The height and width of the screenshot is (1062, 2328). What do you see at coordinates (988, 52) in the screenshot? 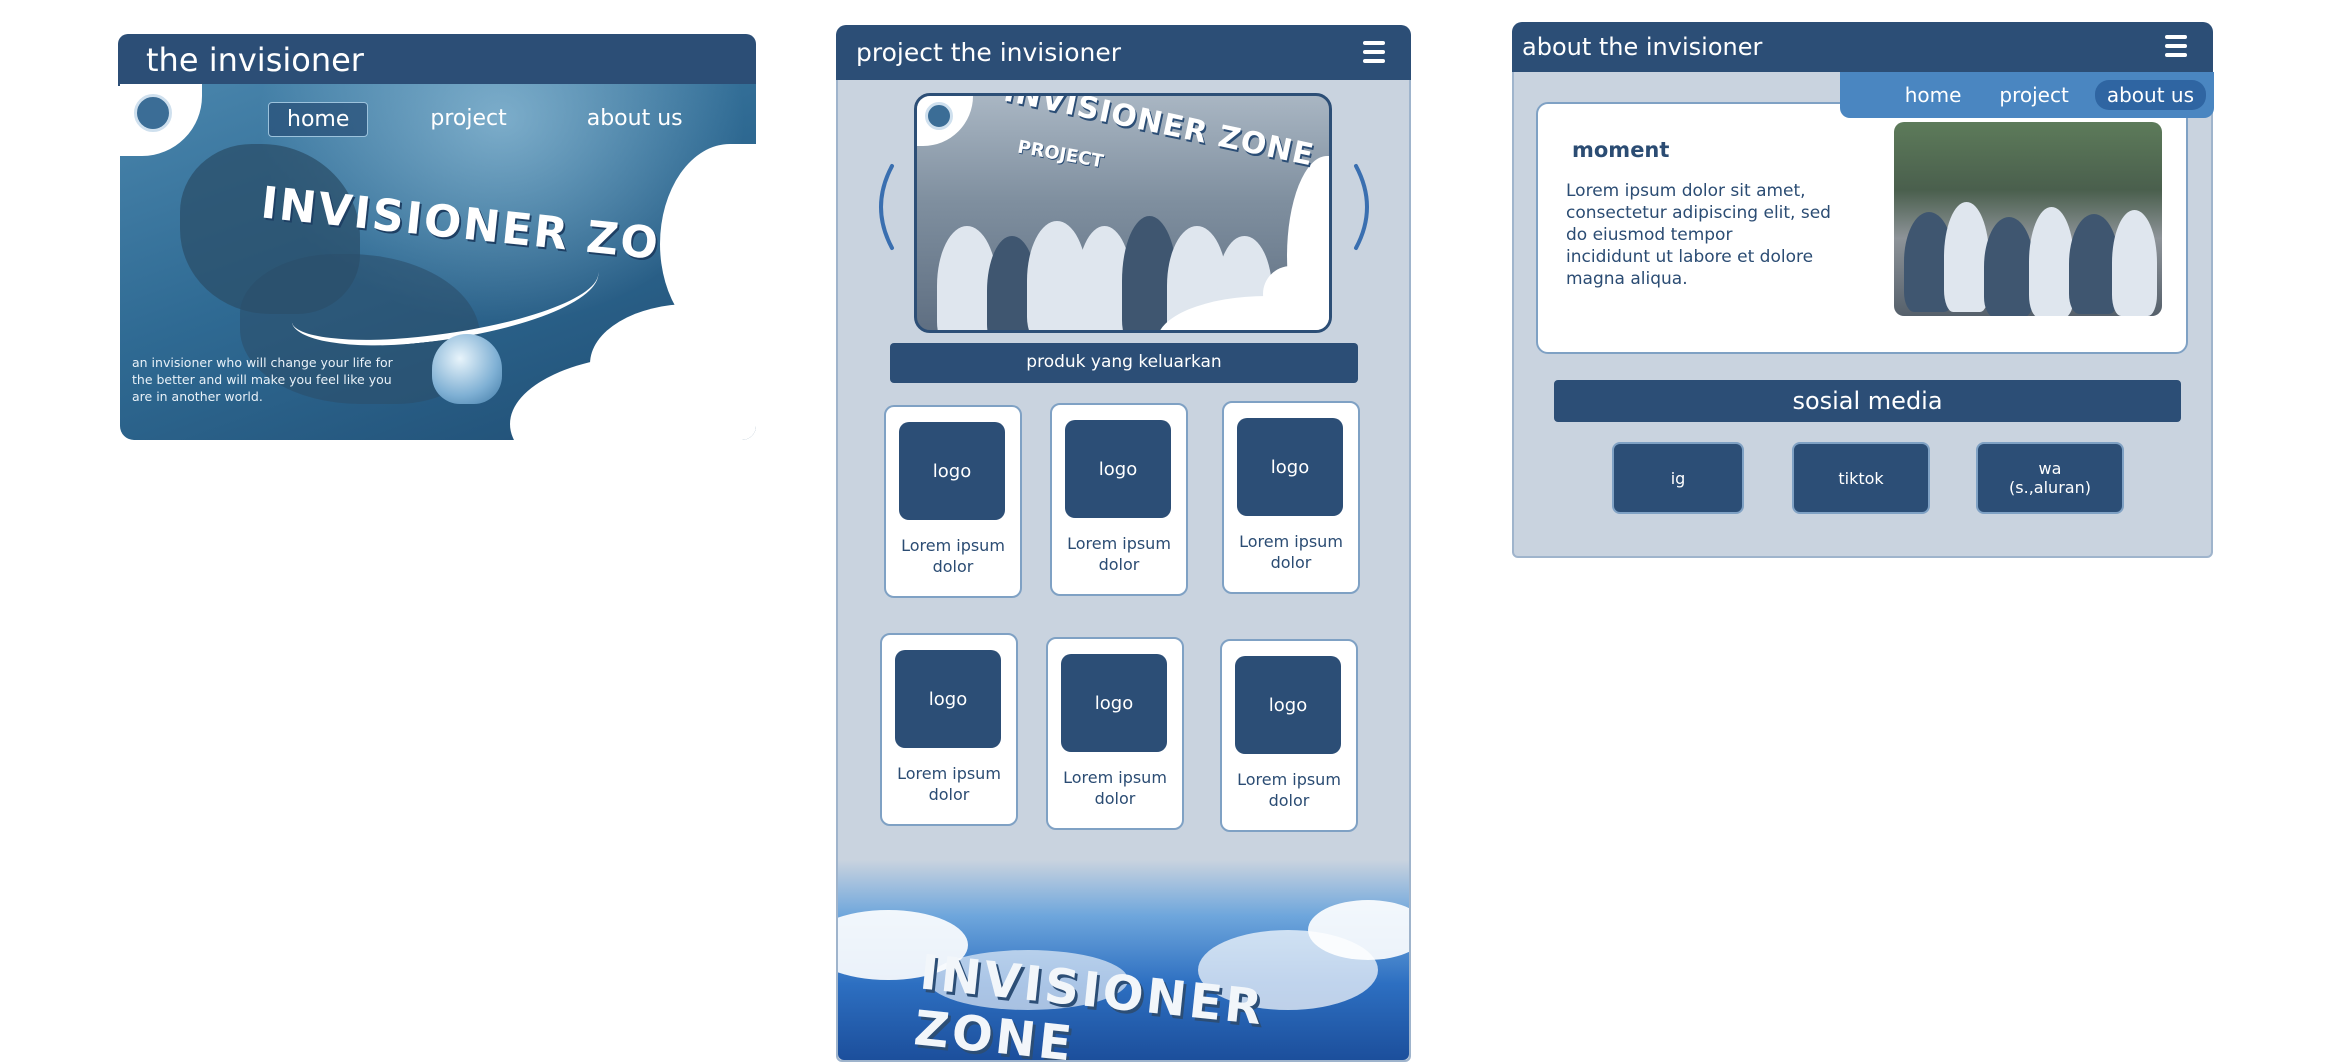
I see `project-window-title: project the invisioner` at bounding box center [988, 52].